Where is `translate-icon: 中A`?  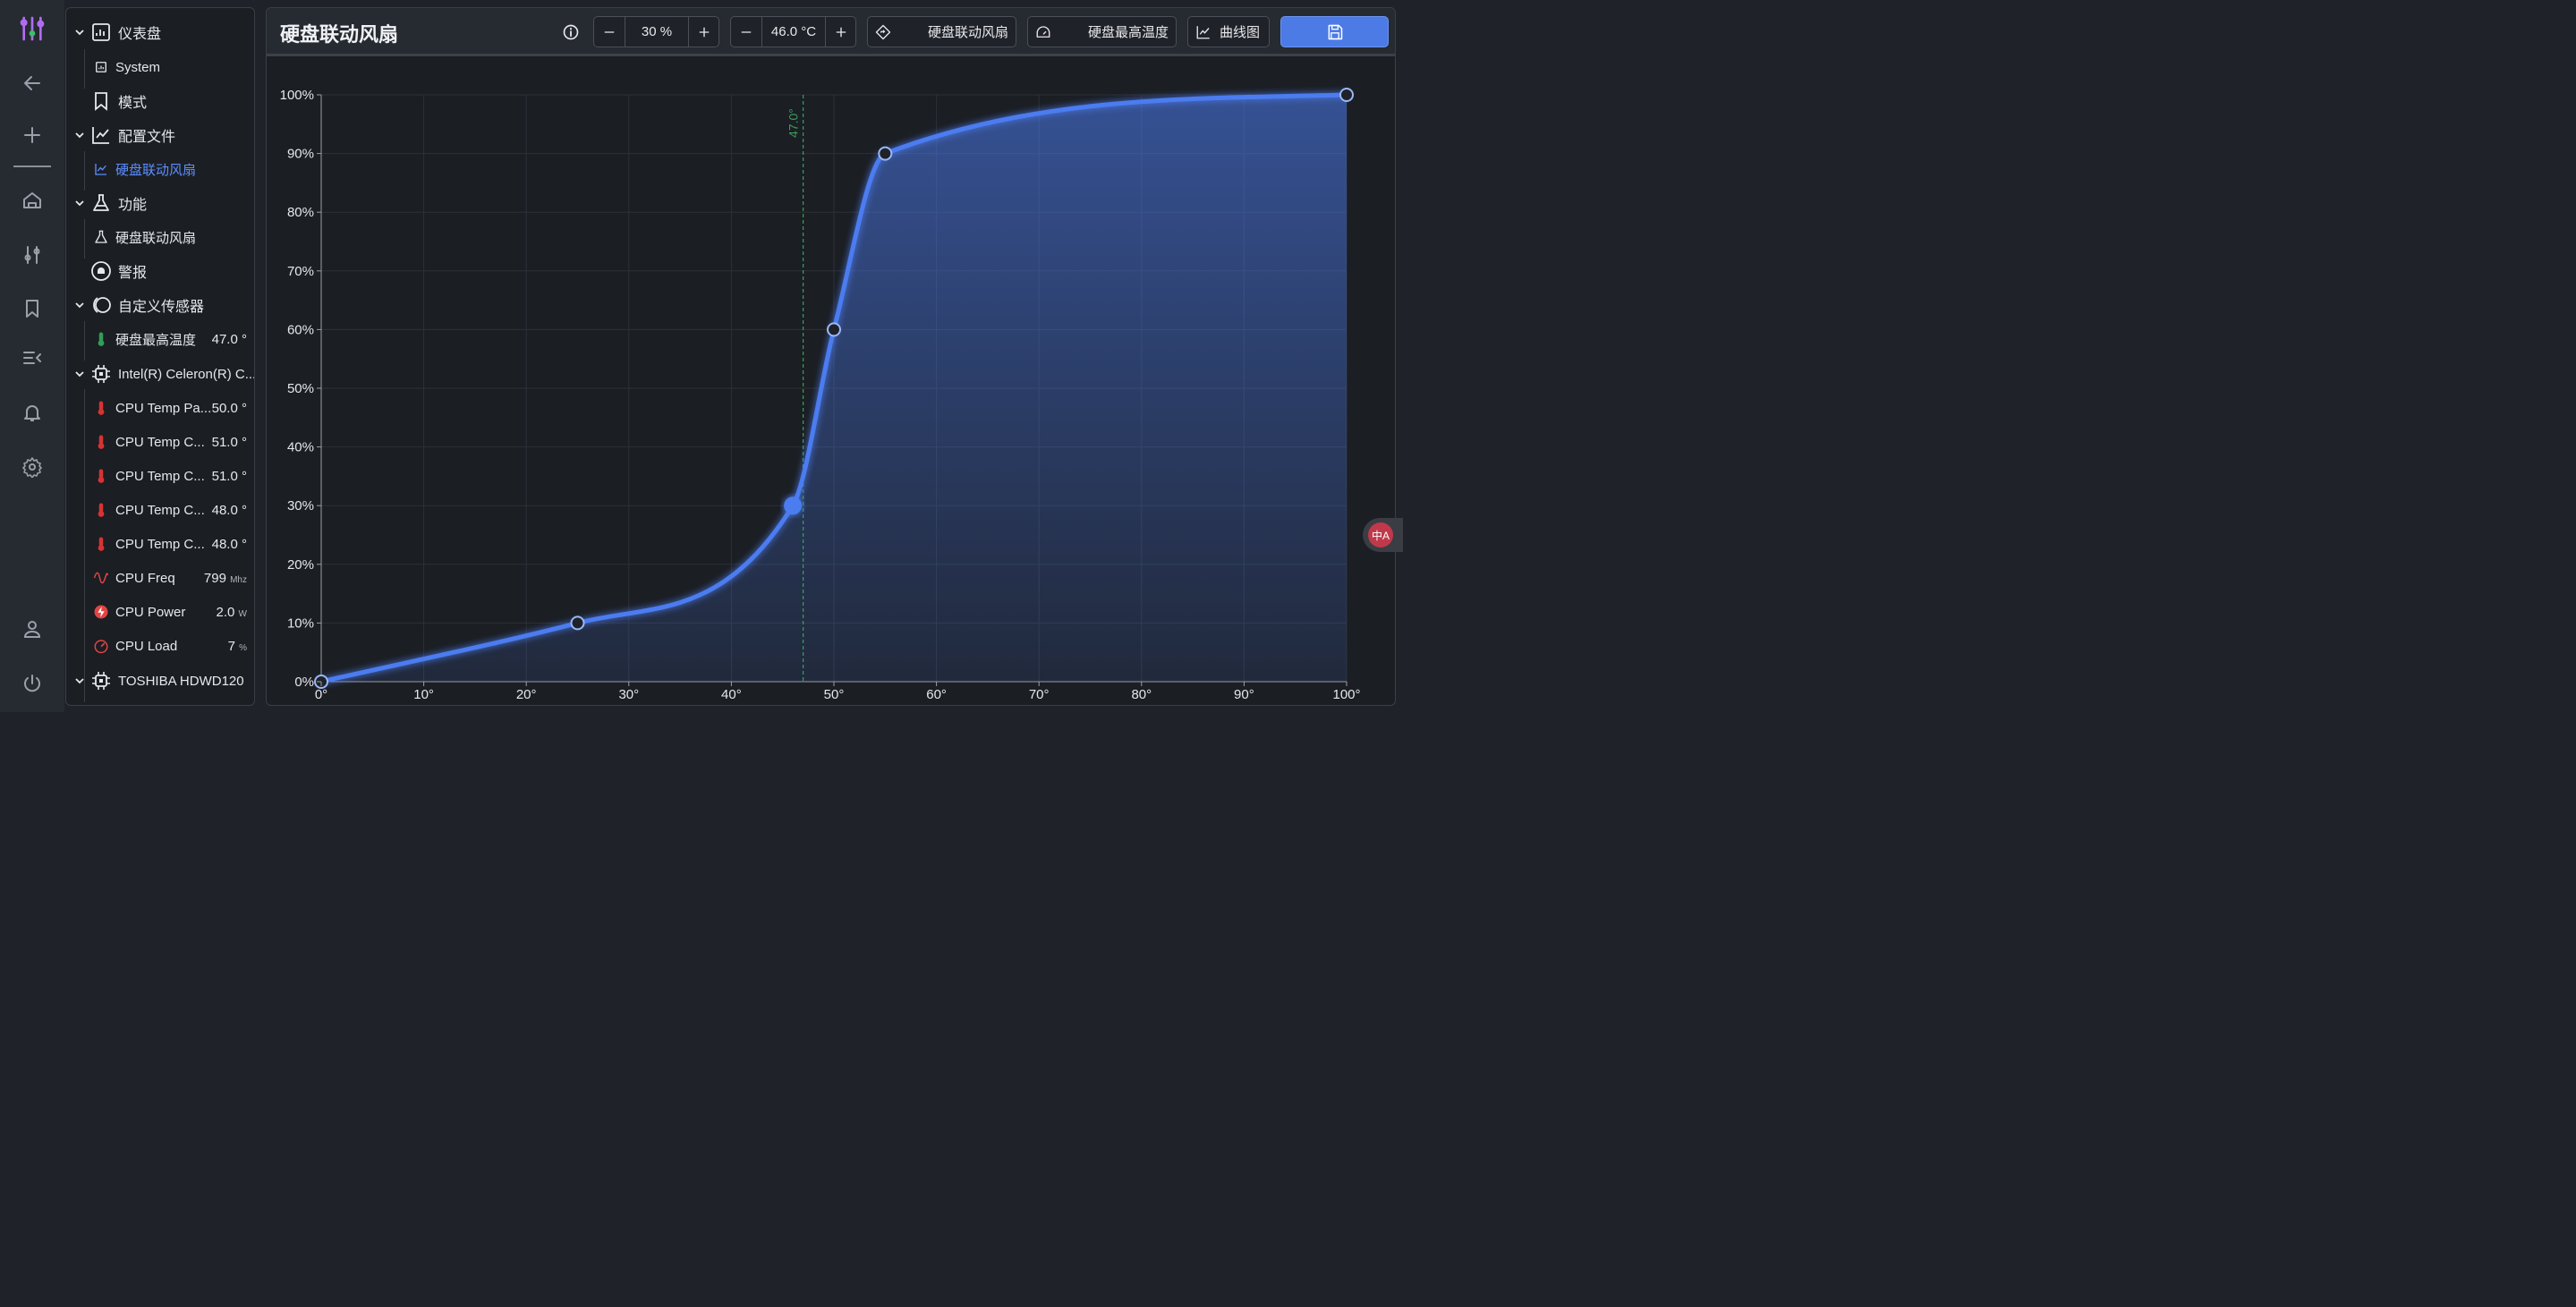
translate-icon: 中A is located at coordinates (1380, 534).